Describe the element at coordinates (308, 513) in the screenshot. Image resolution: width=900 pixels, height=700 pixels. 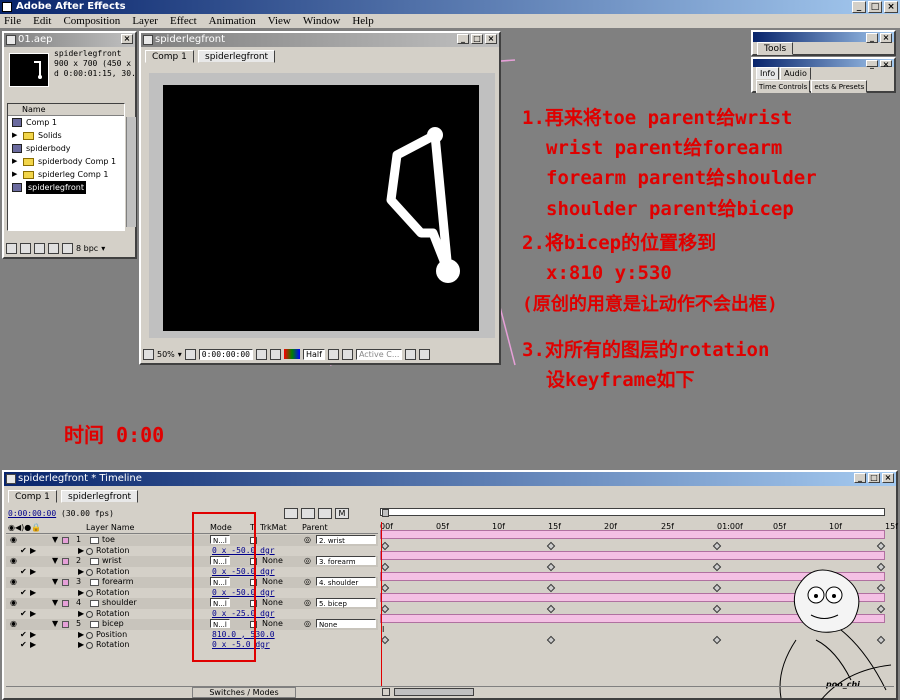
I see `shy-layers-icon` at that location.